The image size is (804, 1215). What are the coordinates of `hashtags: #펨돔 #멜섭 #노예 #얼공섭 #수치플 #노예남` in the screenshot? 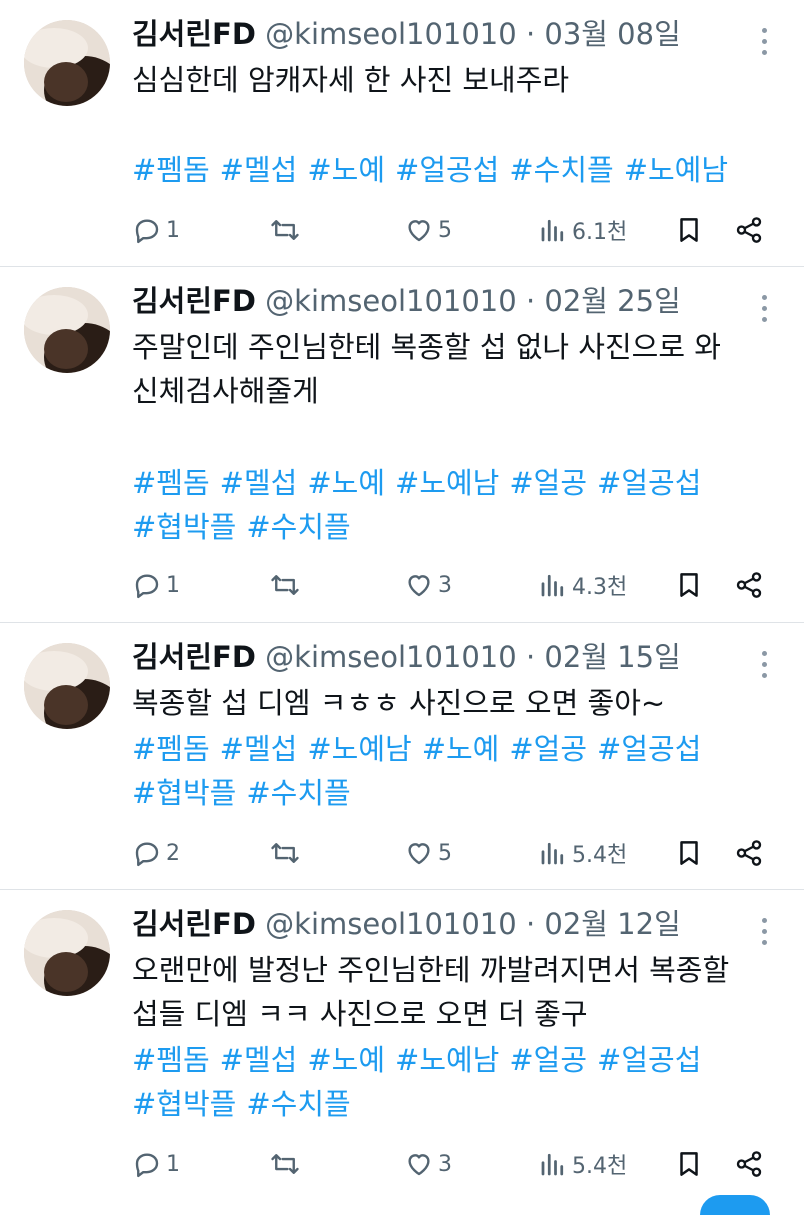 It's located at (454, 170).